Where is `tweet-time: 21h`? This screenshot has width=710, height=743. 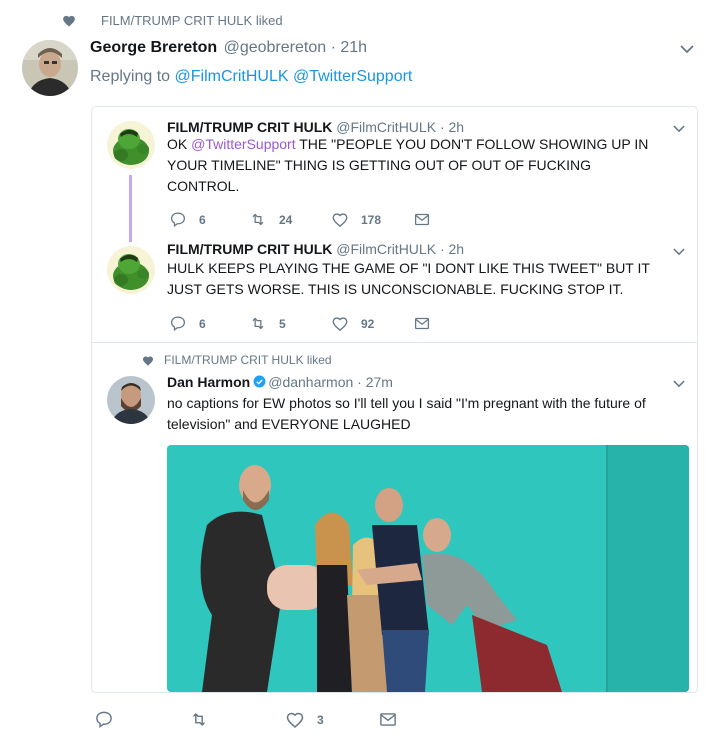
tweet-time: 21h is located at coordinates (353, 47).